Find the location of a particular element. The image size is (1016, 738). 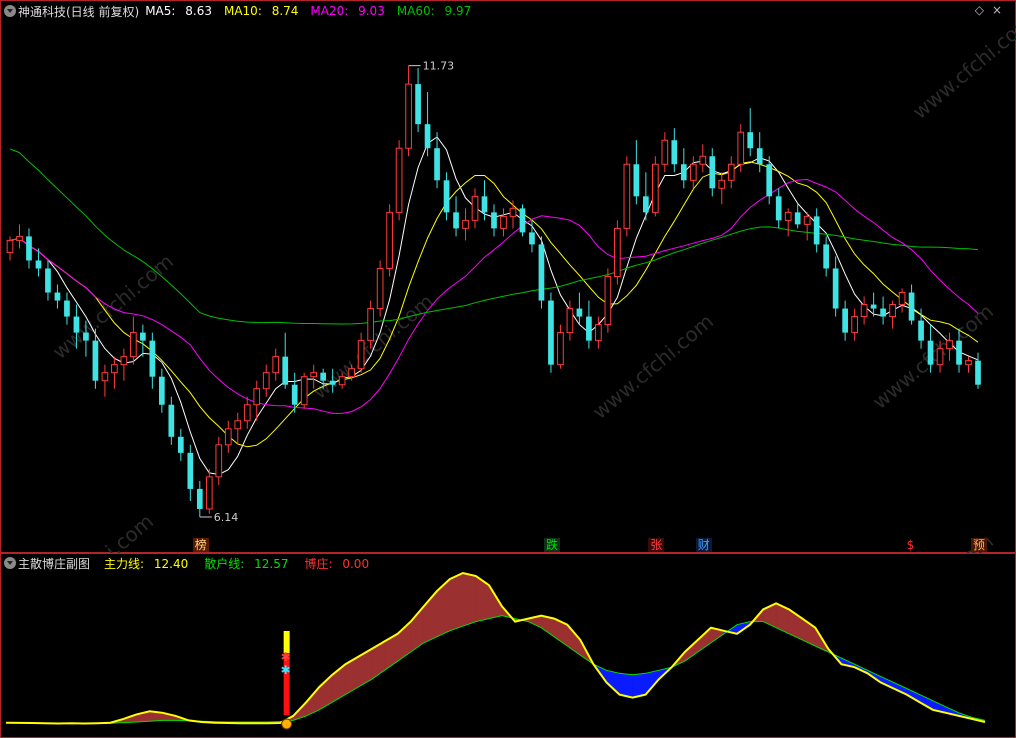

signal-badge: 预 is located at coordinates (979, 545).